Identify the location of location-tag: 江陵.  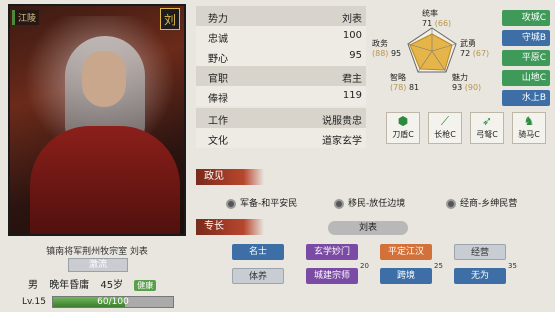
(26, 17).